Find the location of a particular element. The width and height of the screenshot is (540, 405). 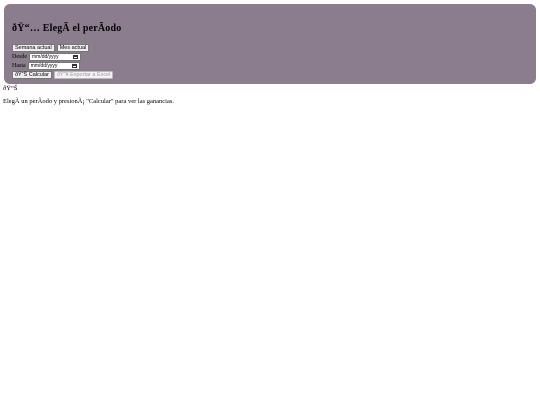

to-date-input: mm/dd/yyyy is located at coordinates (53, 66).